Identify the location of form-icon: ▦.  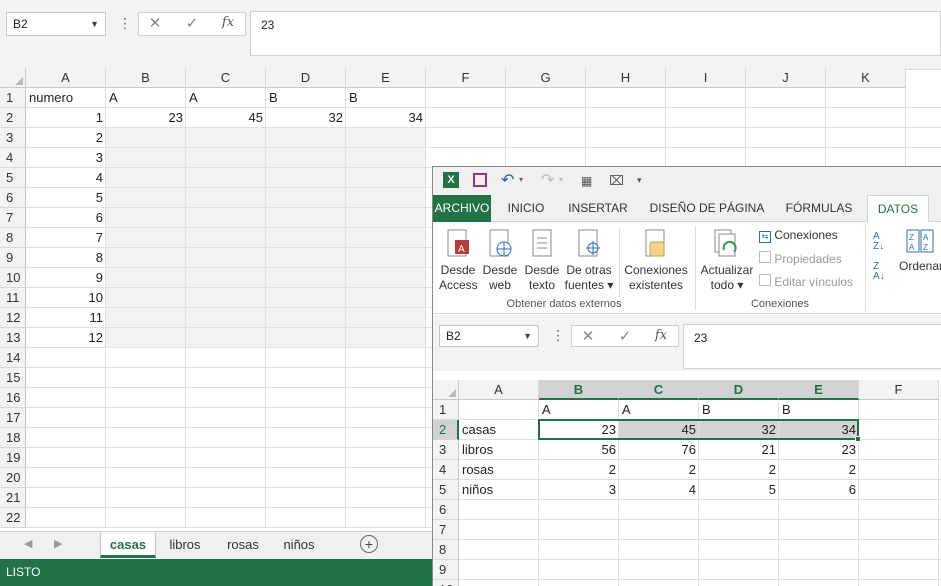
(586, 181).